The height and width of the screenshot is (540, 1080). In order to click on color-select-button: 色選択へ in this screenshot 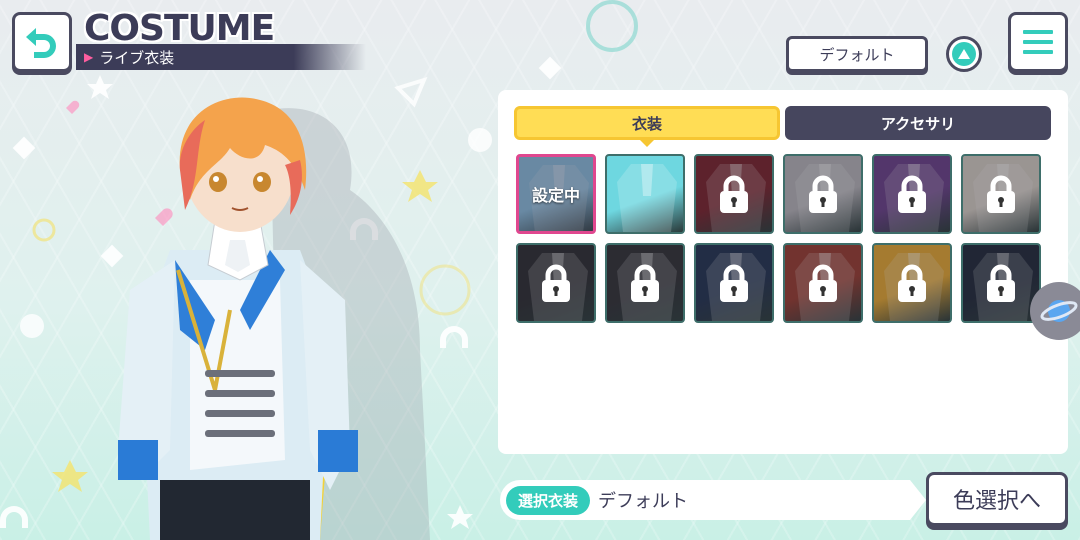, I will do `click(997, 499)`.